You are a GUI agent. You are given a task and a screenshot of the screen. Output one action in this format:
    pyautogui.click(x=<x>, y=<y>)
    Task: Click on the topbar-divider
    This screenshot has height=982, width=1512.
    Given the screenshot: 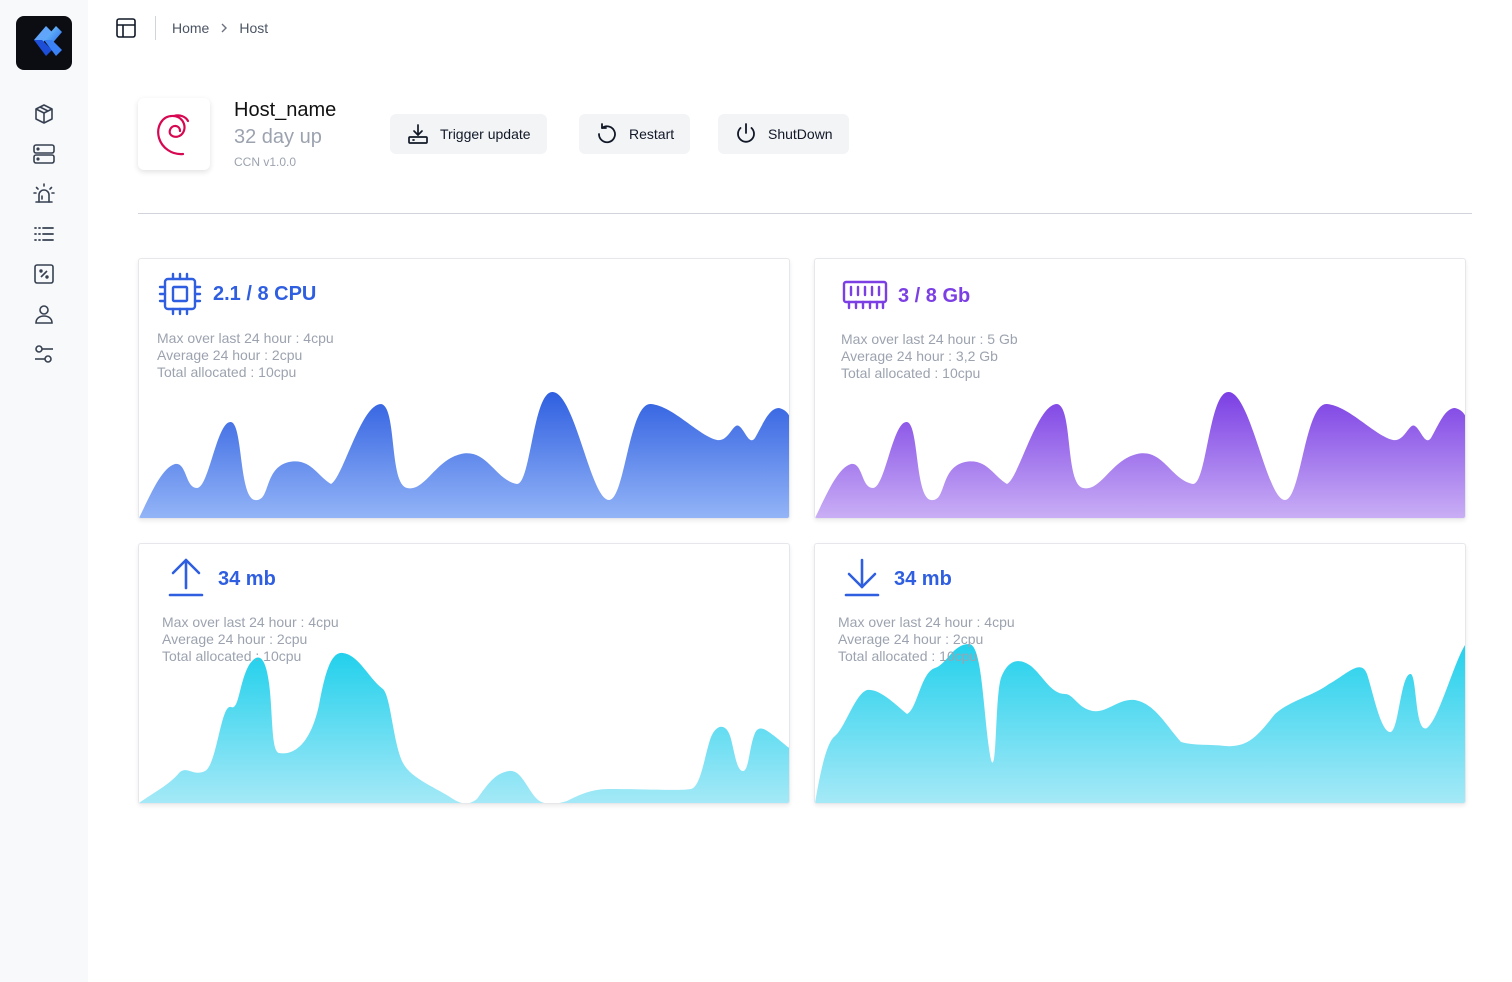 What is the action you would take?
    pyautogui.click(x=155, y=28)
    